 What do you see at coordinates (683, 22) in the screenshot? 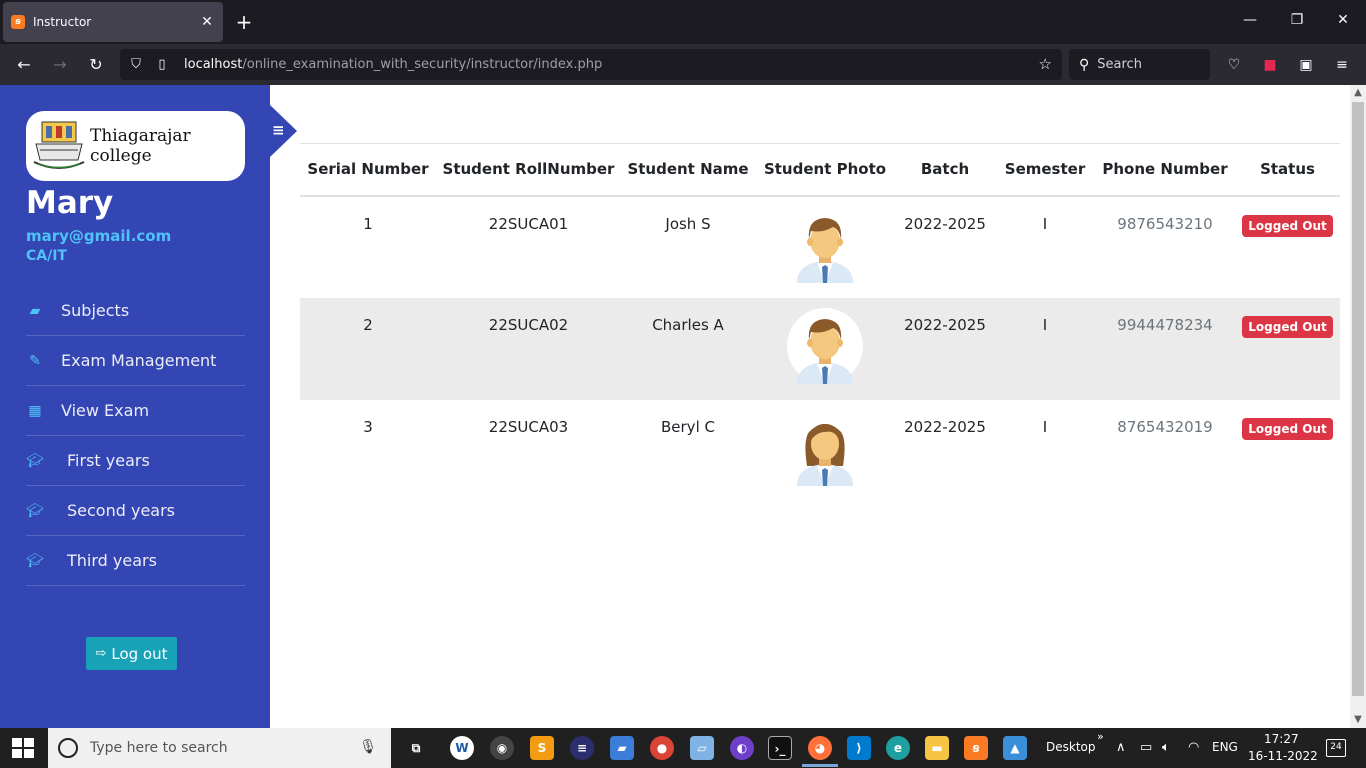
I see `browser-tabbar: ꞩ Instructor ✕ + — ❐ ✕` at bounding box center [683, 22].